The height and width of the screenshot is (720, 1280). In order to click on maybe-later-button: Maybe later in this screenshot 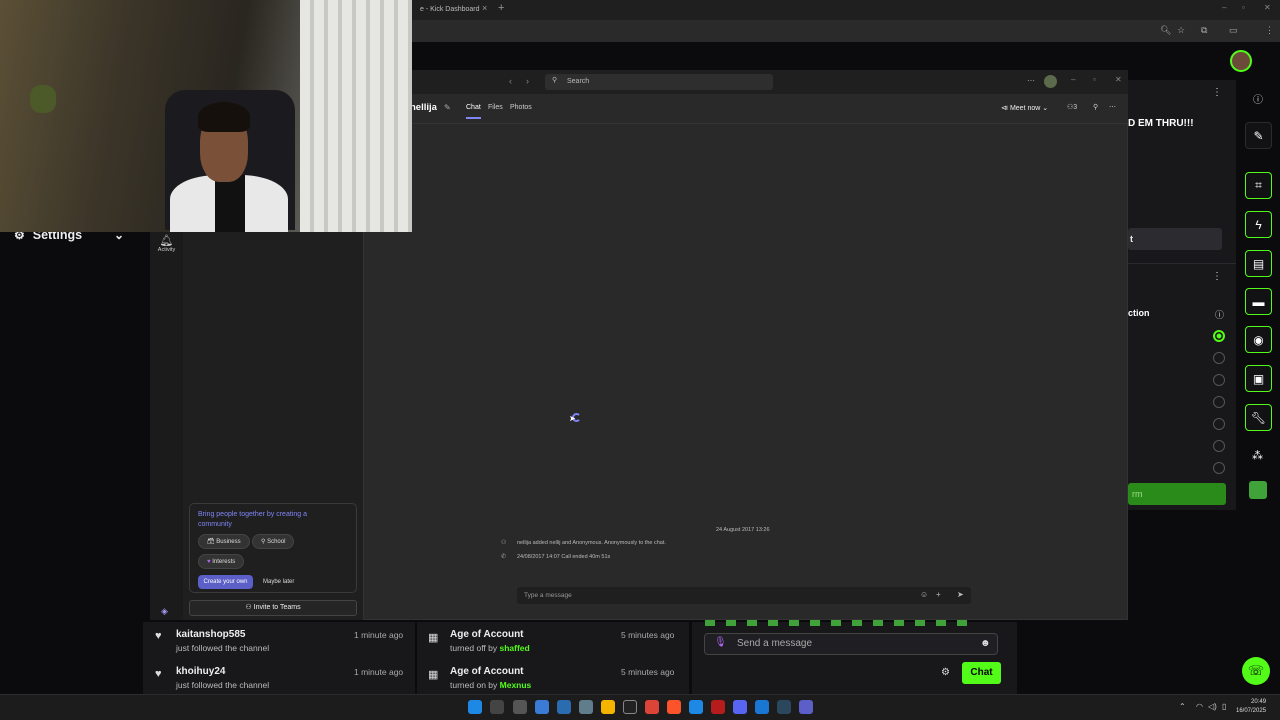, I will do `click(278, 582)`.